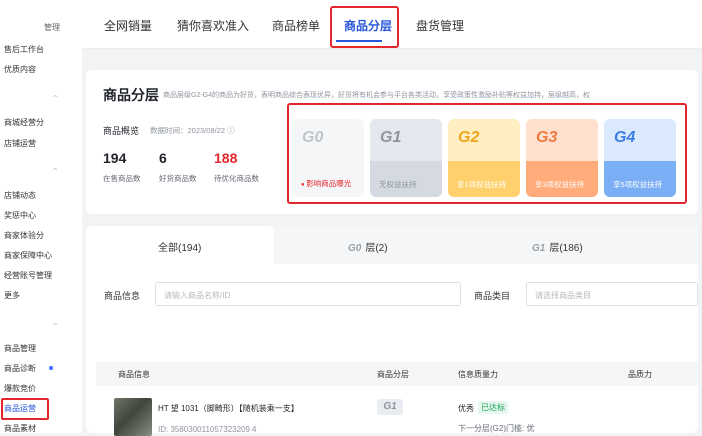  I want to click on sidebar-item: 商家保障中心, so click(28, 255).